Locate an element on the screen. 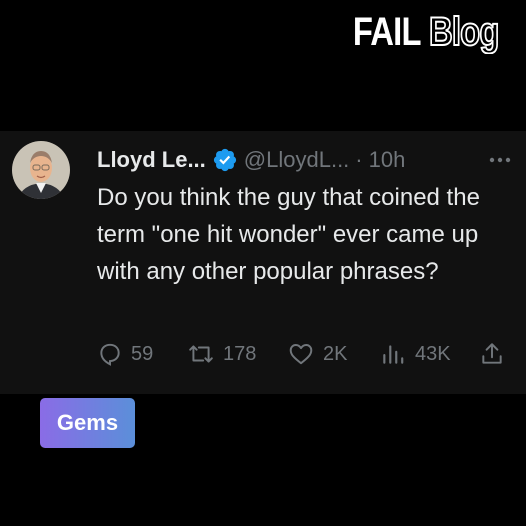 The image size is (526, 526). tweet-timestamp: 10h is located at coordinates (387, 160).